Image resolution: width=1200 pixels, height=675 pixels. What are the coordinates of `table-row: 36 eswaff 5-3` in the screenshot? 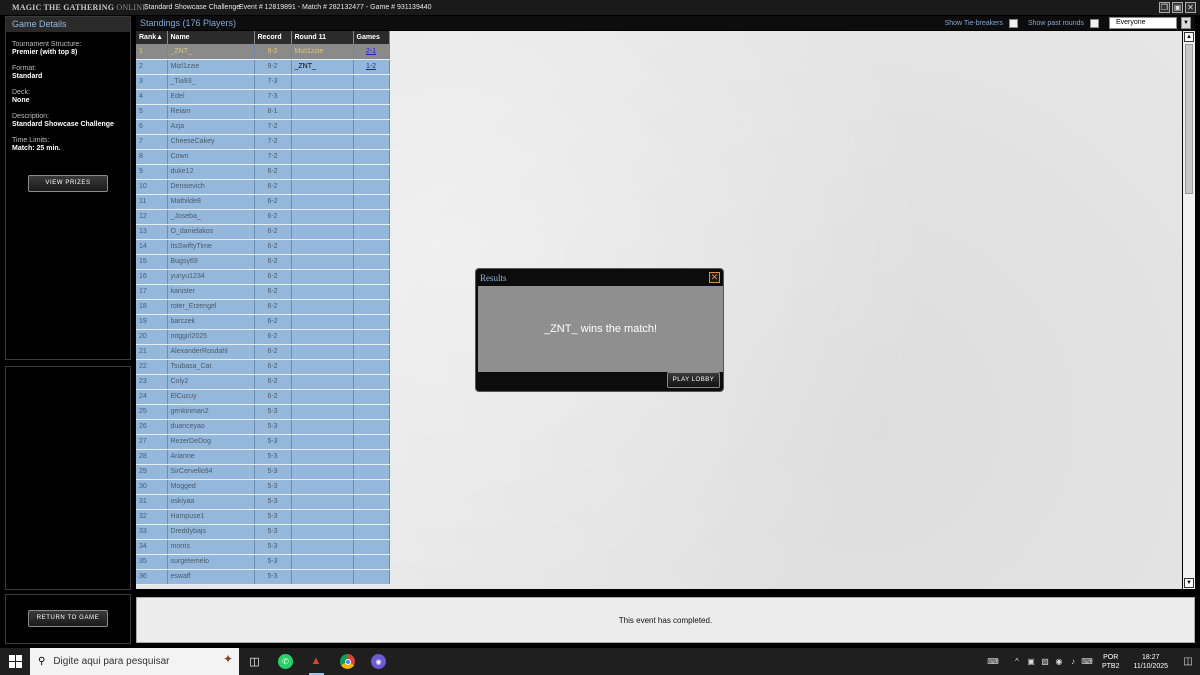 It's located at (263, 577).